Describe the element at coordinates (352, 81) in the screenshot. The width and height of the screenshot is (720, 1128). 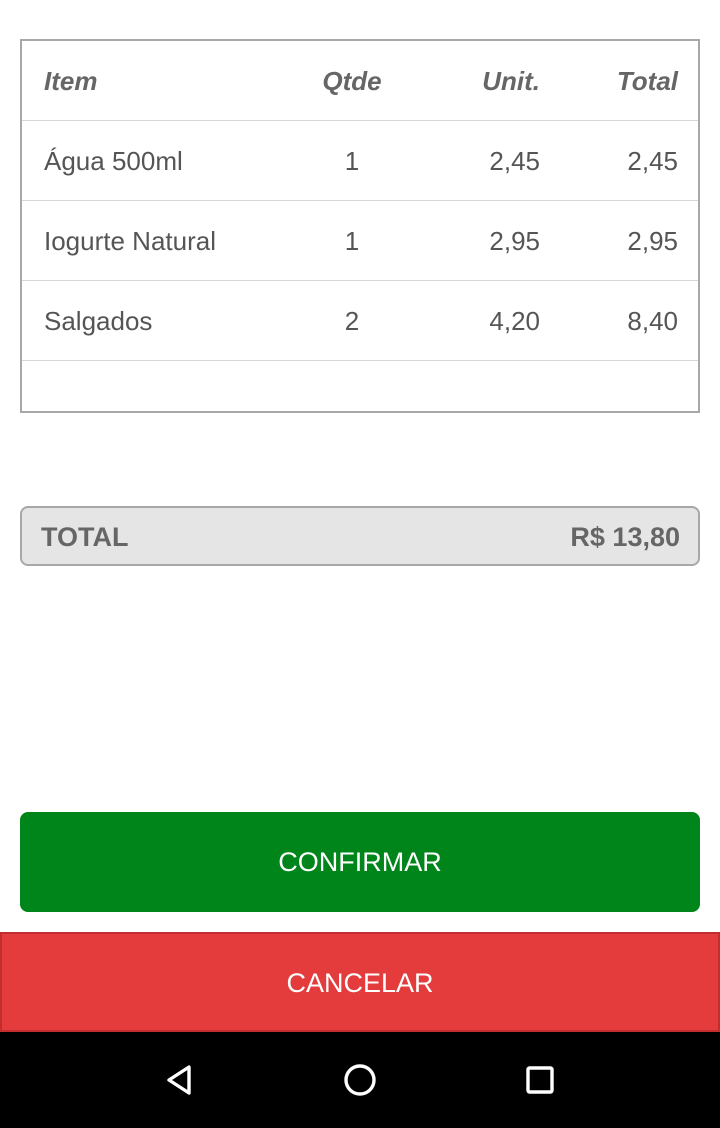
I see `header-qtde: Qtde` at that location.